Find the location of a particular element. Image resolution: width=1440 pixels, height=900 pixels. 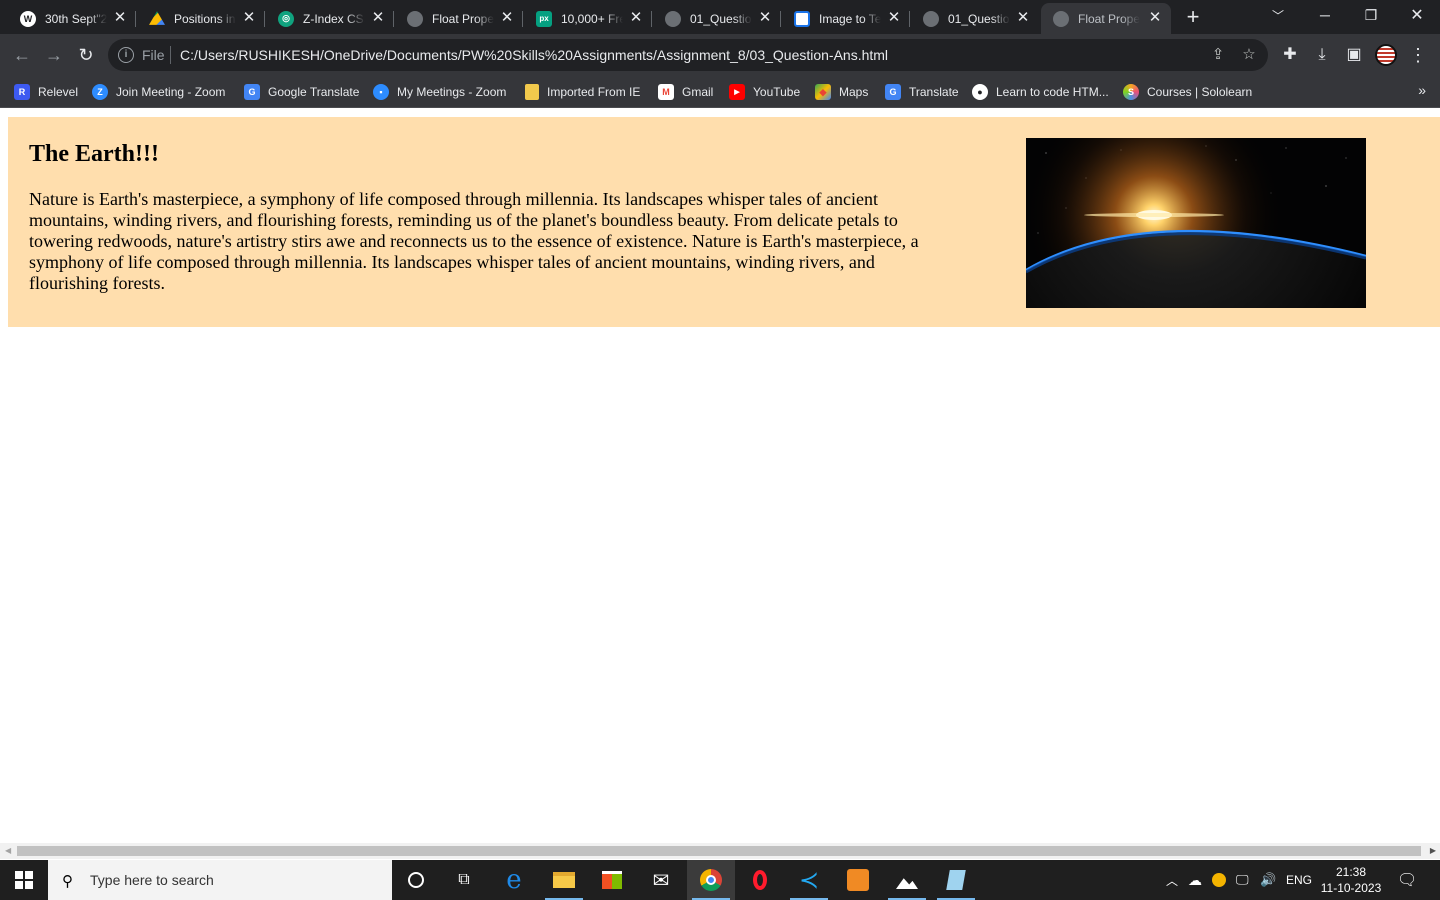

windows-logo-icon is located at coordinates (24, 880).